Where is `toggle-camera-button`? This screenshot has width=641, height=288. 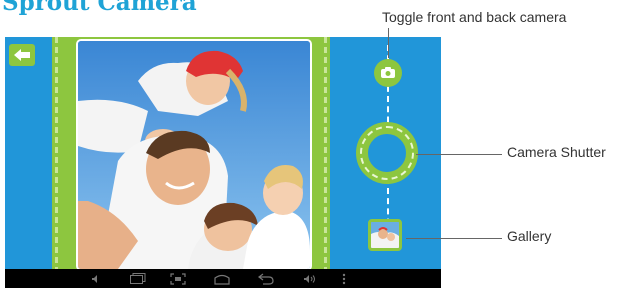 toggle-camera-button is located at coordinates (388, 73).